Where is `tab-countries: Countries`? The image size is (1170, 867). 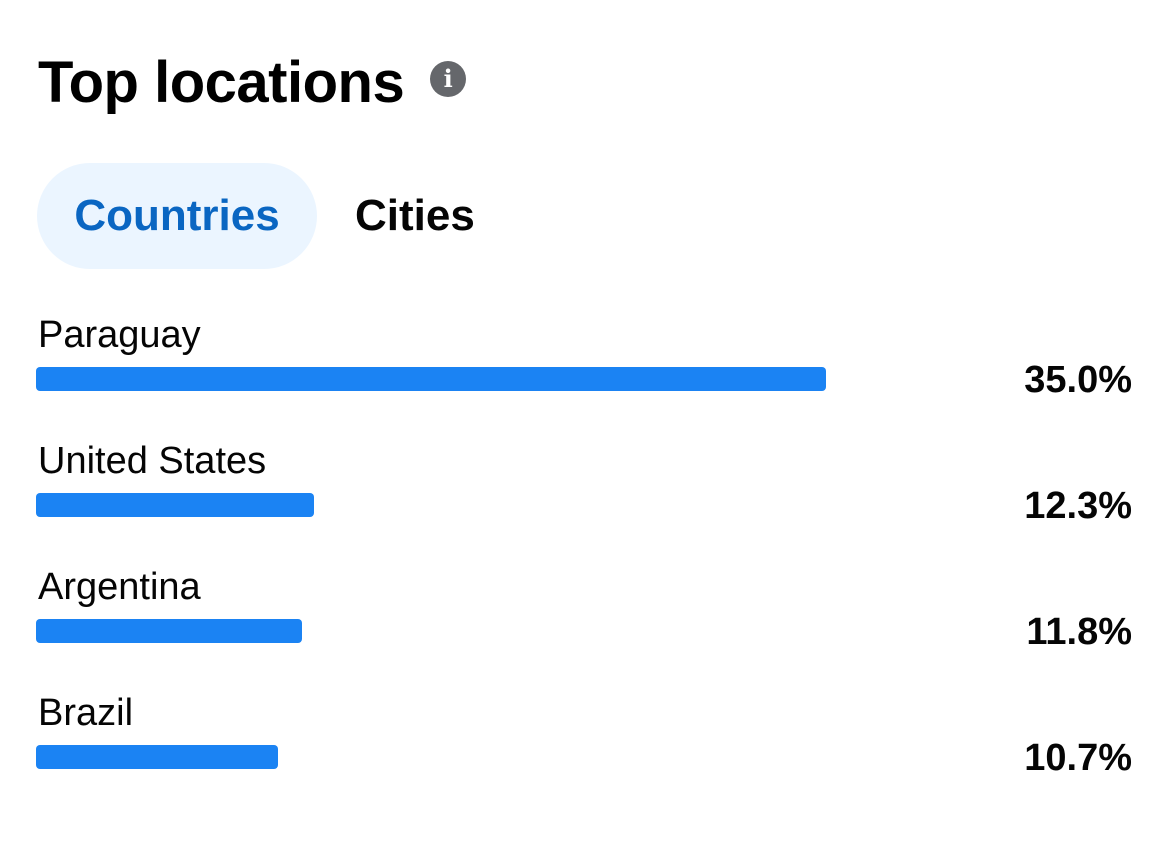
tab-countries: Countries is located at coordinates (177, 216).